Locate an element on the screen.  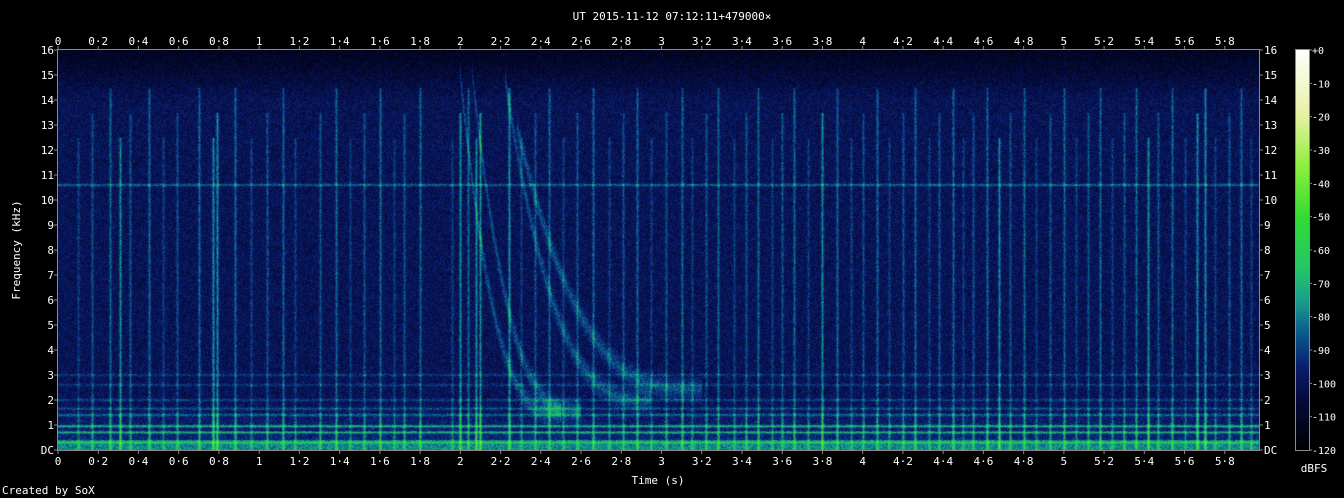
x-tick-label-bottom: 0 is located at coordinates (58, 461).